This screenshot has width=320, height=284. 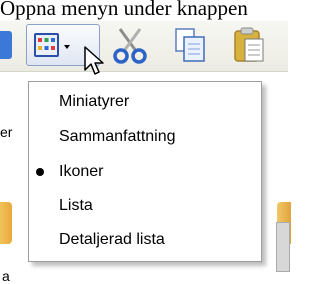 What do you see at coordinates (6, 132) in the screenshot?
I see `partial-column-text: er` at bounding box center [6, 132].